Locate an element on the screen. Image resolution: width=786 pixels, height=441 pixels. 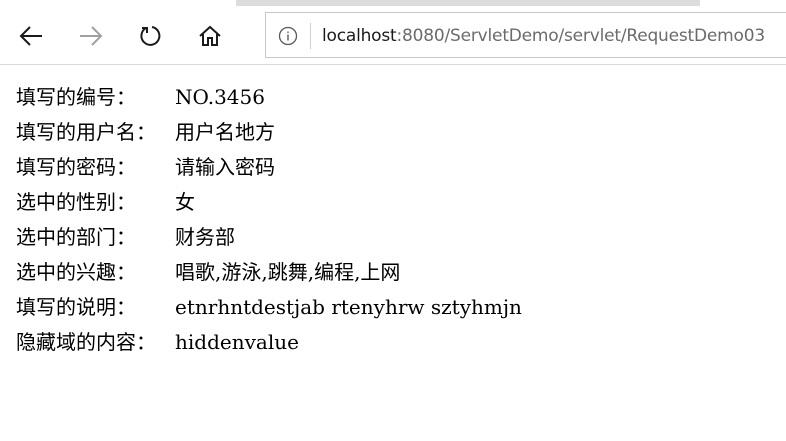
field-value: 用户名地方 is located at coordinates (225, 132).